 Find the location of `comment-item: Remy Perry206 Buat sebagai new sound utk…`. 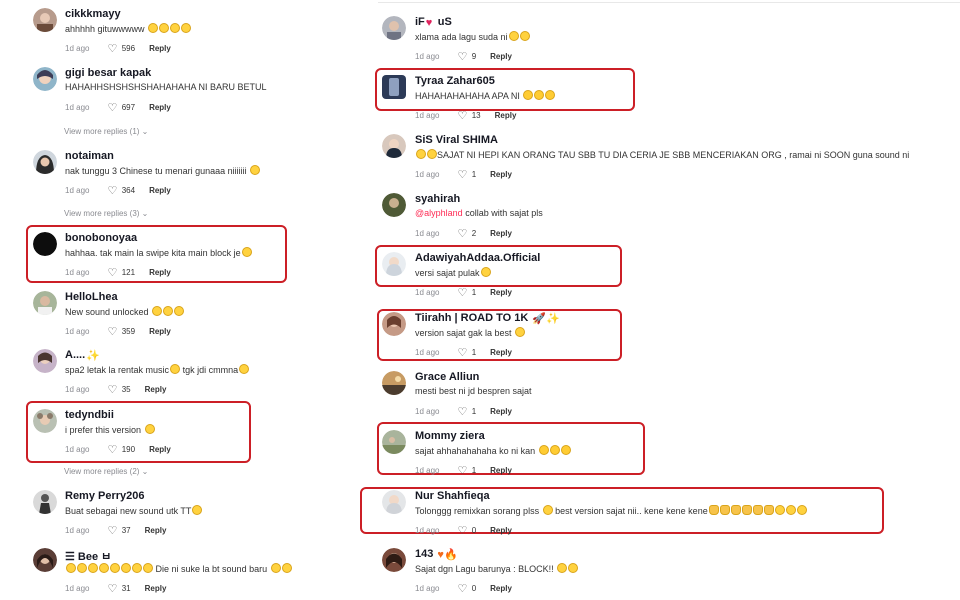

comment-item: Remy Perry206 Buat sebagai new sound utk… is located at coordinates (175, 515).